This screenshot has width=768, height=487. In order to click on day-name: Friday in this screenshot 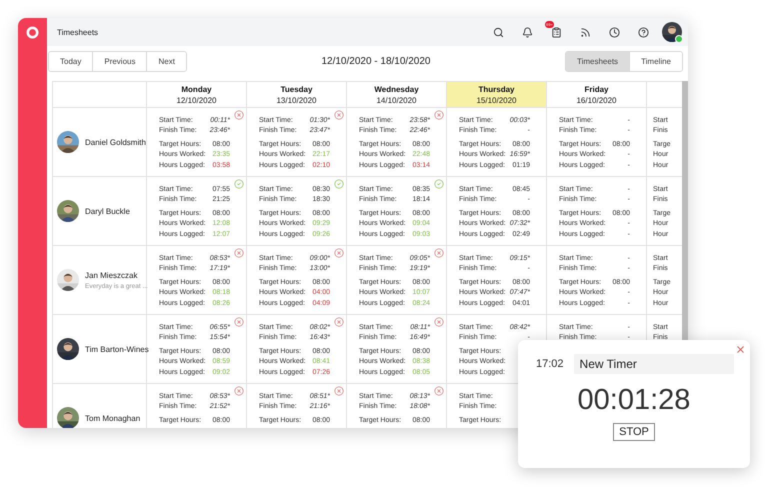, I will do `click(596, 89)`.